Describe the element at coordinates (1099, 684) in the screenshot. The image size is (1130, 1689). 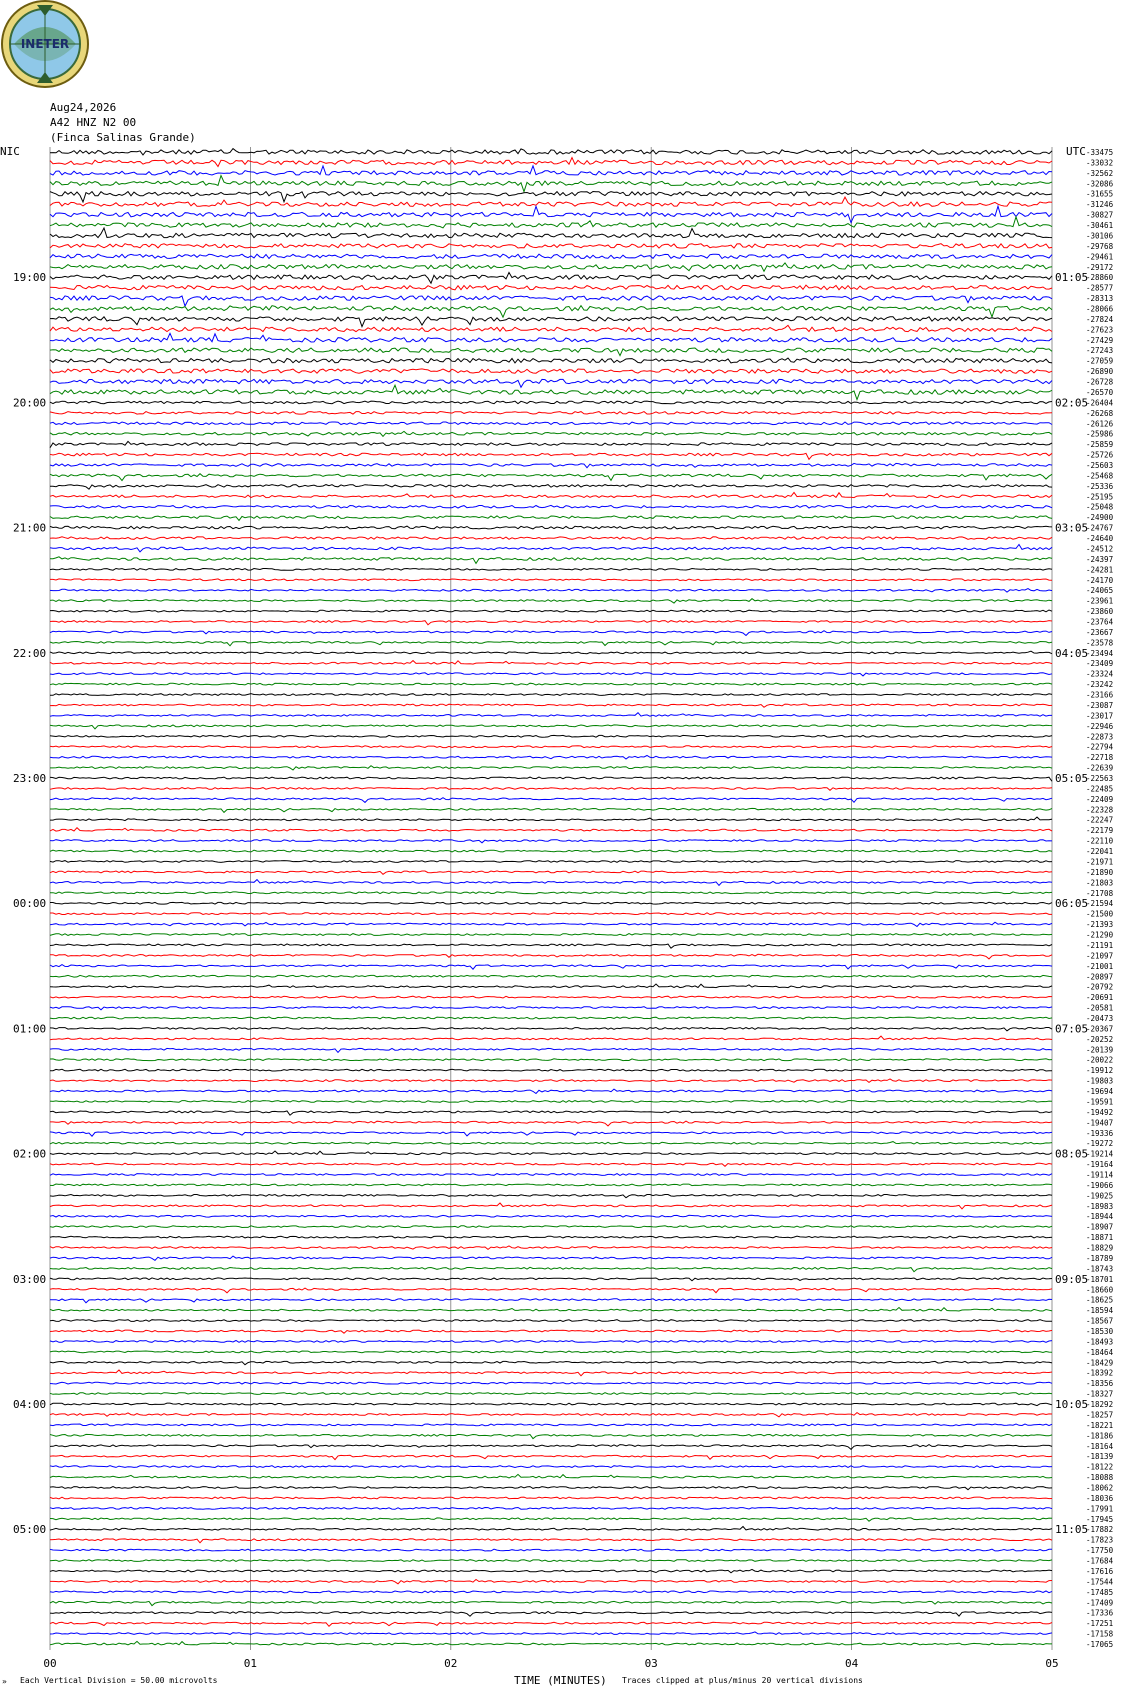
I see `trace-value-label: -23242` at that location.